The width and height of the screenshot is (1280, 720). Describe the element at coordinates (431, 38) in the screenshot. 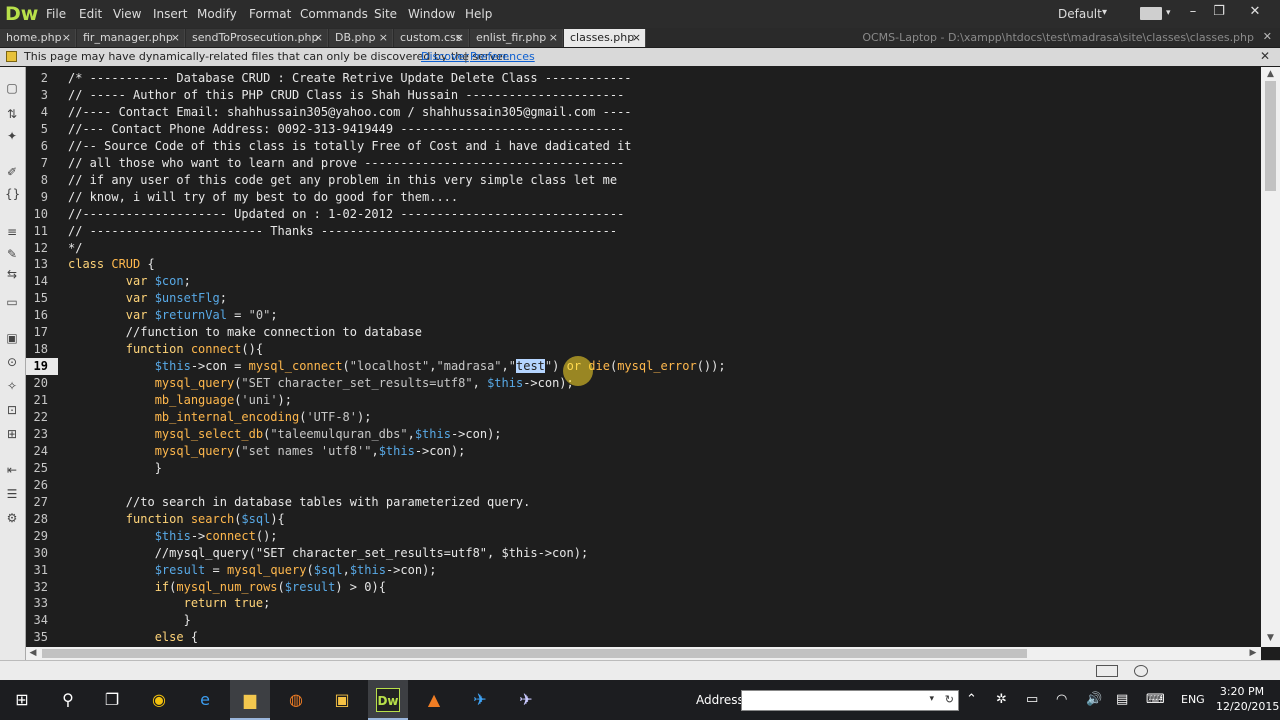

I see `tab-custom-css: custom.css ×` at that location.